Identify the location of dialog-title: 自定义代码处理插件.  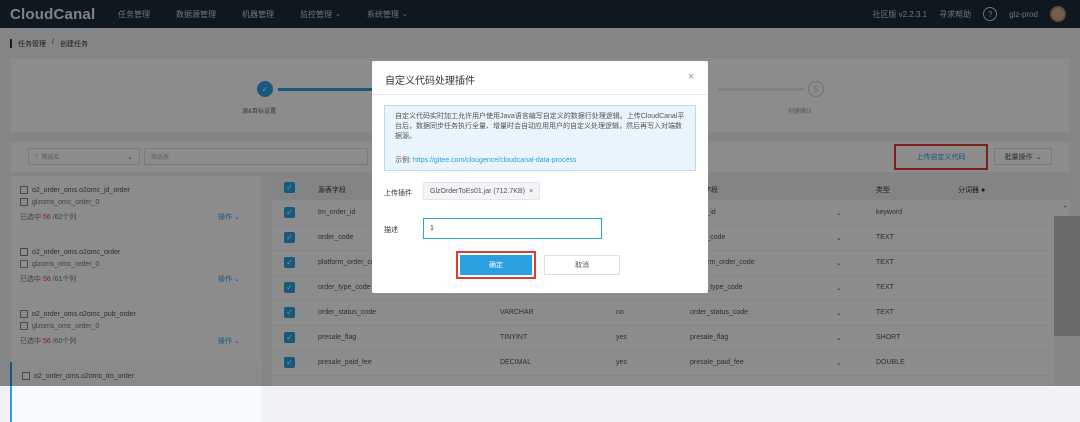
(430, 81).